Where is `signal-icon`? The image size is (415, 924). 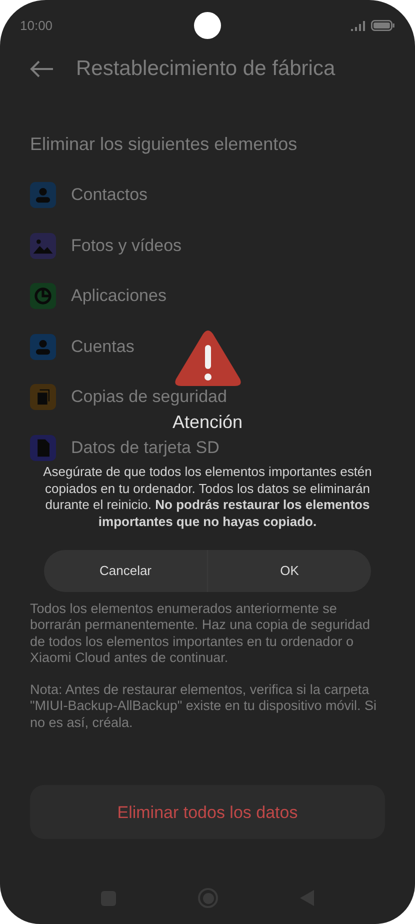 signal-icon is located at coordinates (359, 25).